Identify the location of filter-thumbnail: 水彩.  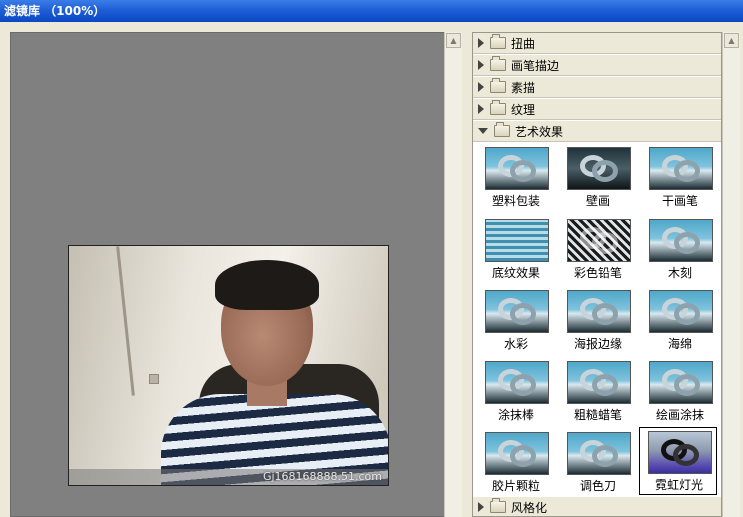
(516, 321).